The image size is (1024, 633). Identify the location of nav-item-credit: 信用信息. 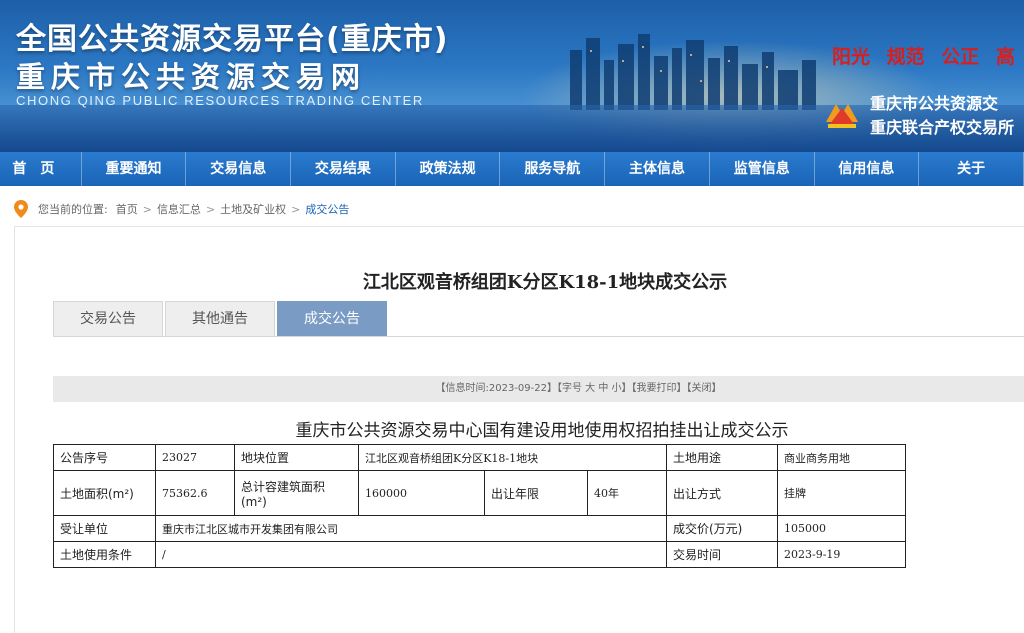
(867, 169).